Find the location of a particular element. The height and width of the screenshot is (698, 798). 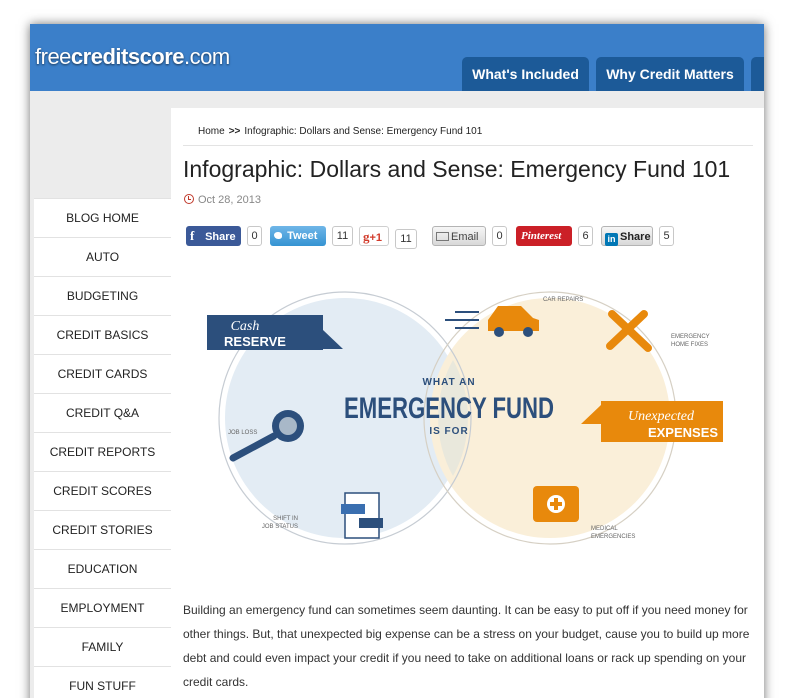

shift-in-label: SHIFT IN is located at coordinates (285, 519).